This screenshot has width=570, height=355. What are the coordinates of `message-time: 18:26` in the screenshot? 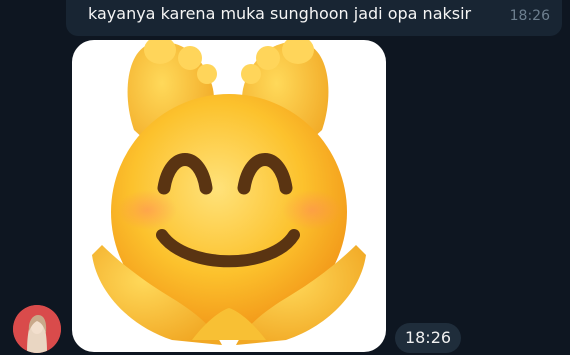 It's located at (529, 16).